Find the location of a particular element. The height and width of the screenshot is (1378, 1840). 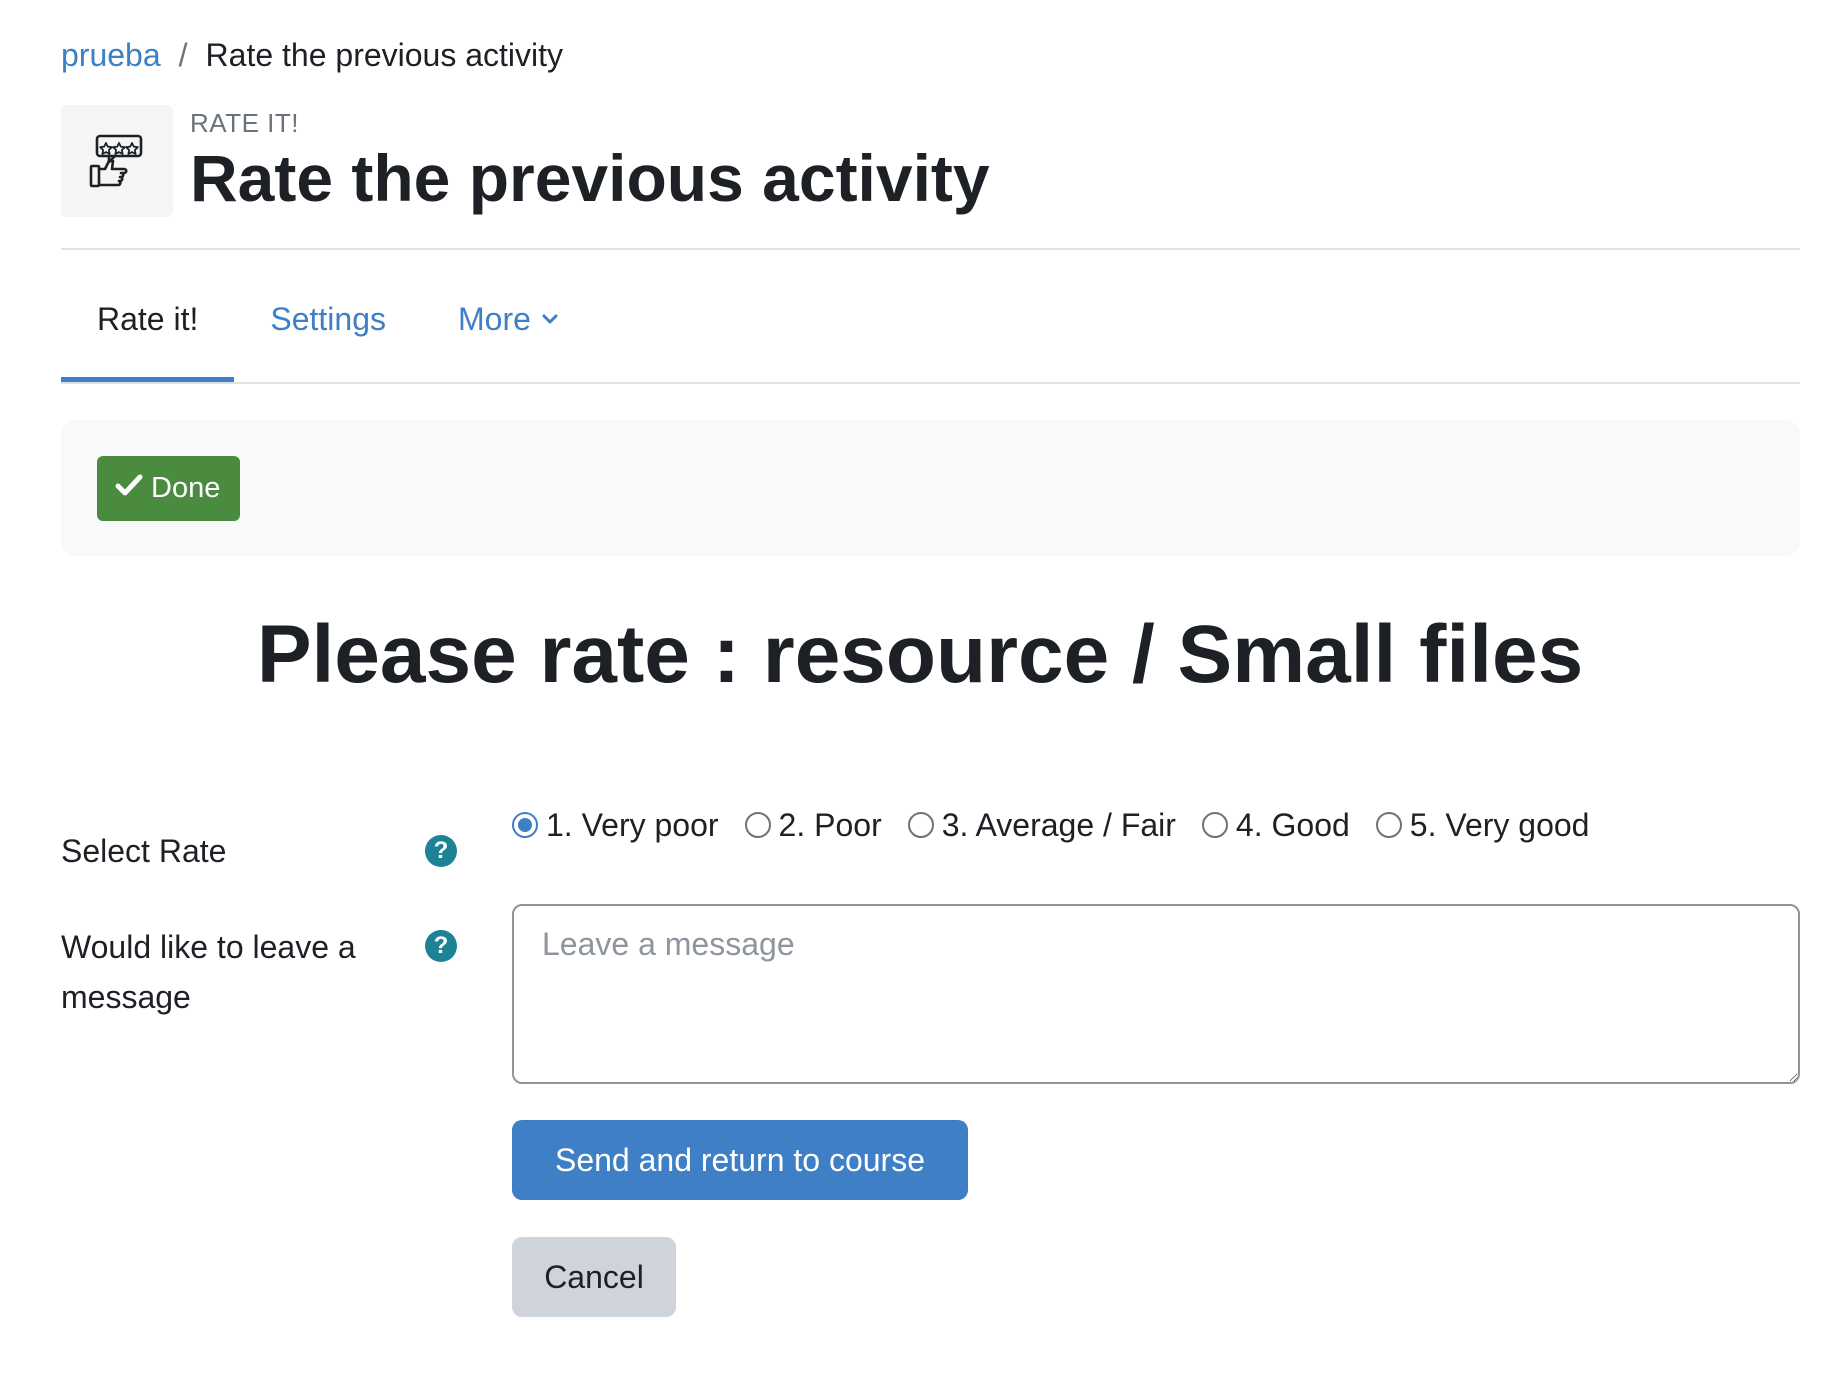

rate-option-label: 3. Average / Fair is located at coordinates (1058, 824).